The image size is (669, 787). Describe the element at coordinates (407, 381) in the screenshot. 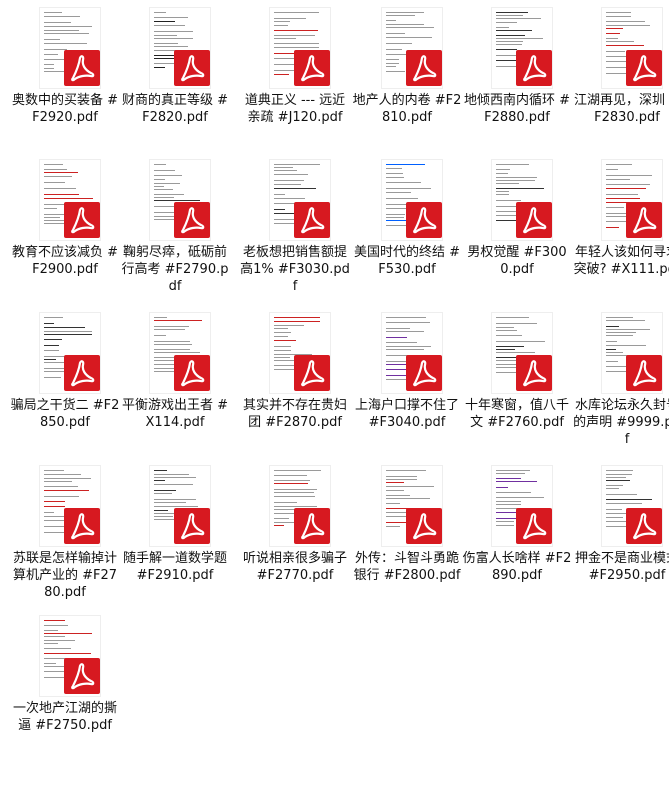

I see `file-item: 上海户口撑不住了 #F3040.pdf` at that location.